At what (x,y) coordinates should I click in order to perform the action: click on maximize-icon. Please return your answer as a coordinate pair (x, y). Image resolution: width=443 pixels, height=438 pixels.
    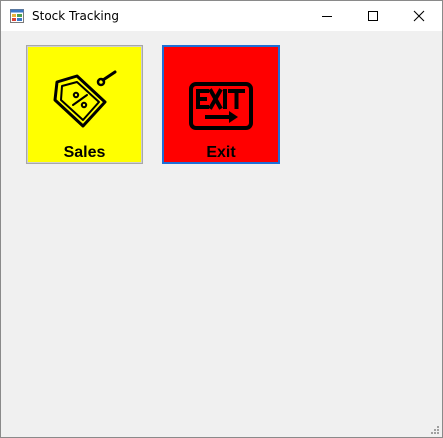
    Looking at the image, I should click on (373, 16).